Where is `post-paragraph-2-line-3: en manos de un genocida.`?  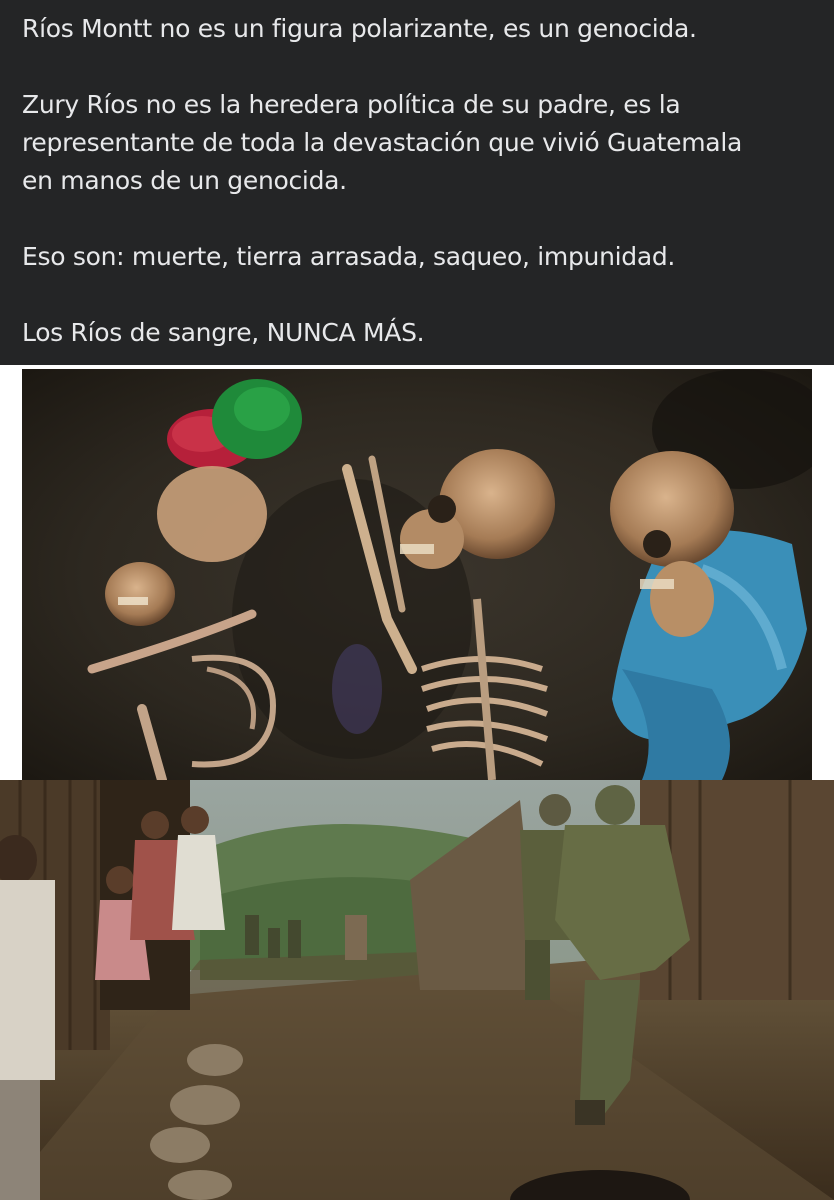
post-paragraph-2-line-3: en manos de un genocida. is located at coordinates (184, 180).